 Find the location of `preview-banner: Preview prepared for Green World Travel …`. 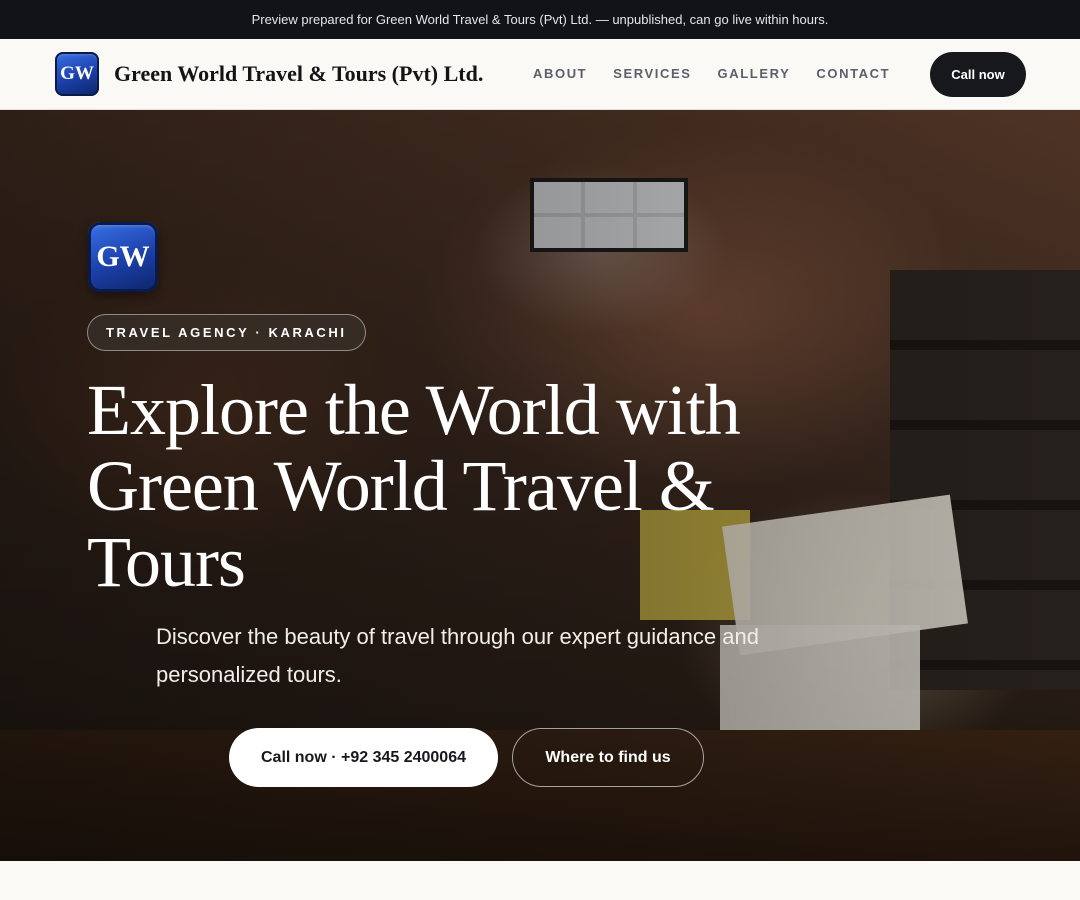

preview-banner: Preview prepared for Green World Travel … is located at coordinates (540, 19).